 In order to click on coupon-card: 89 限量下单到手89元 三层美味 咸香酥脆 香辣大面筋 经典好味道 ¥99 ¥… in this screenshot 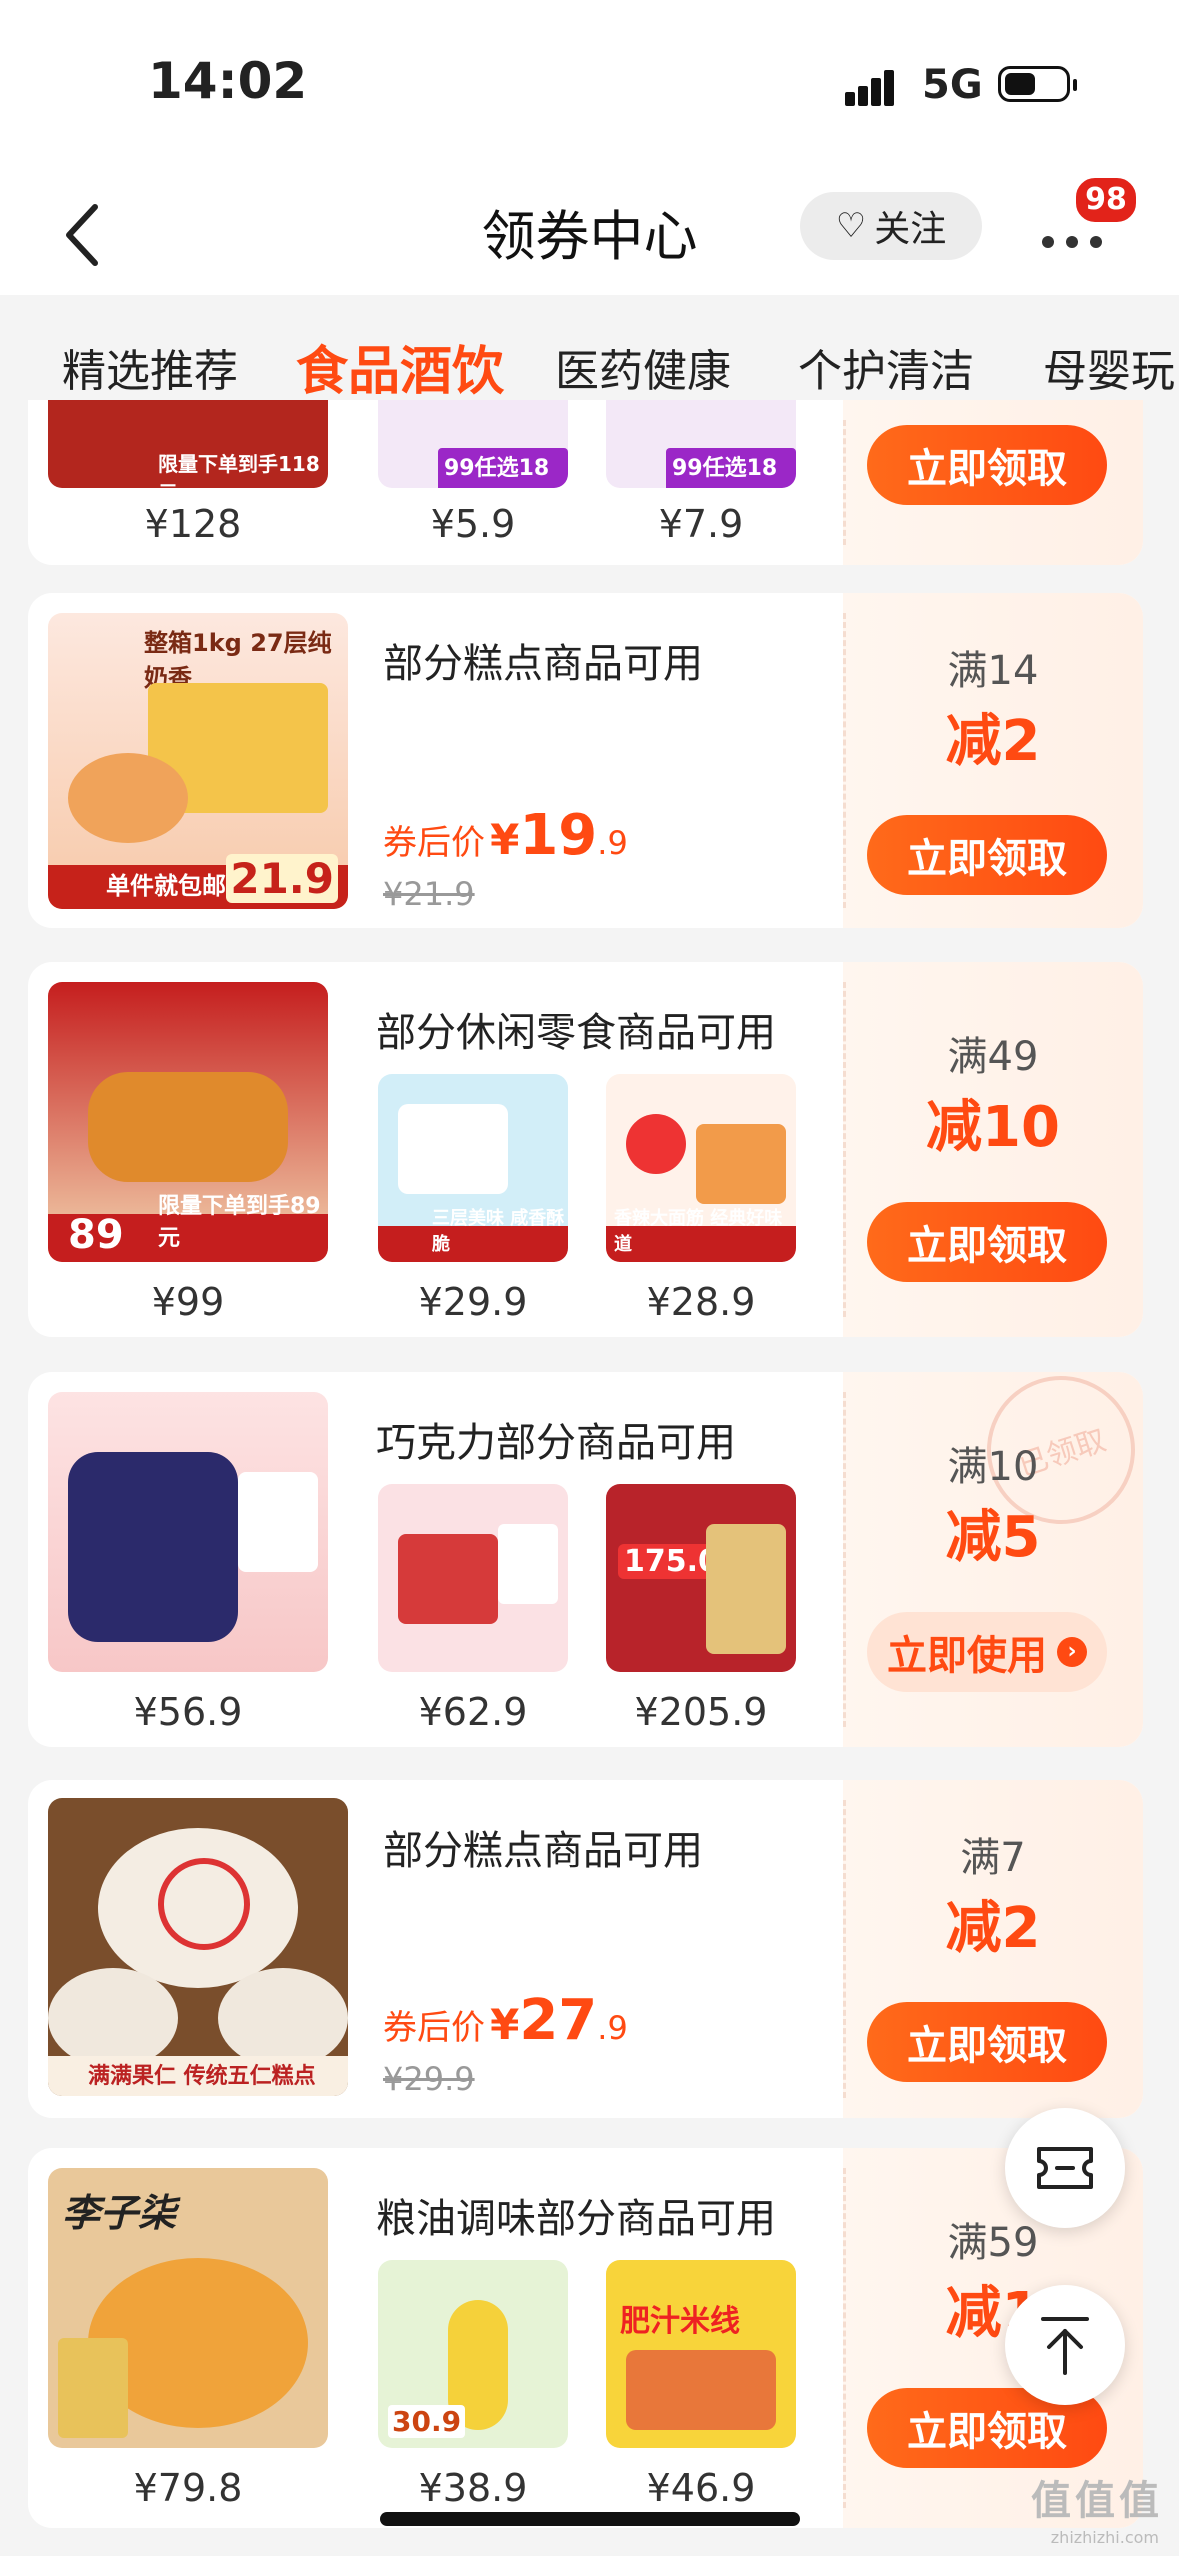, I will do `click(585, 1149)`.